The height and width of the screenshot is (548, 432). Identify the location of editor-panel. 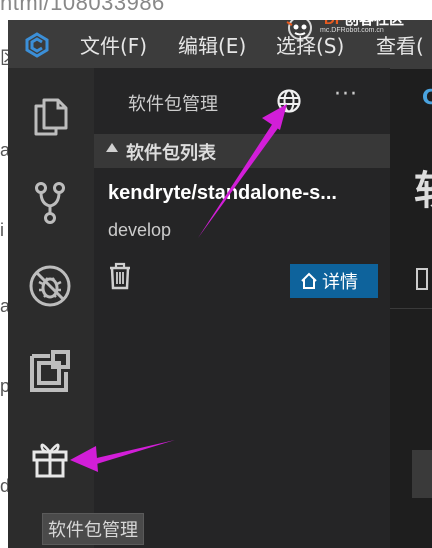
(422, 474).